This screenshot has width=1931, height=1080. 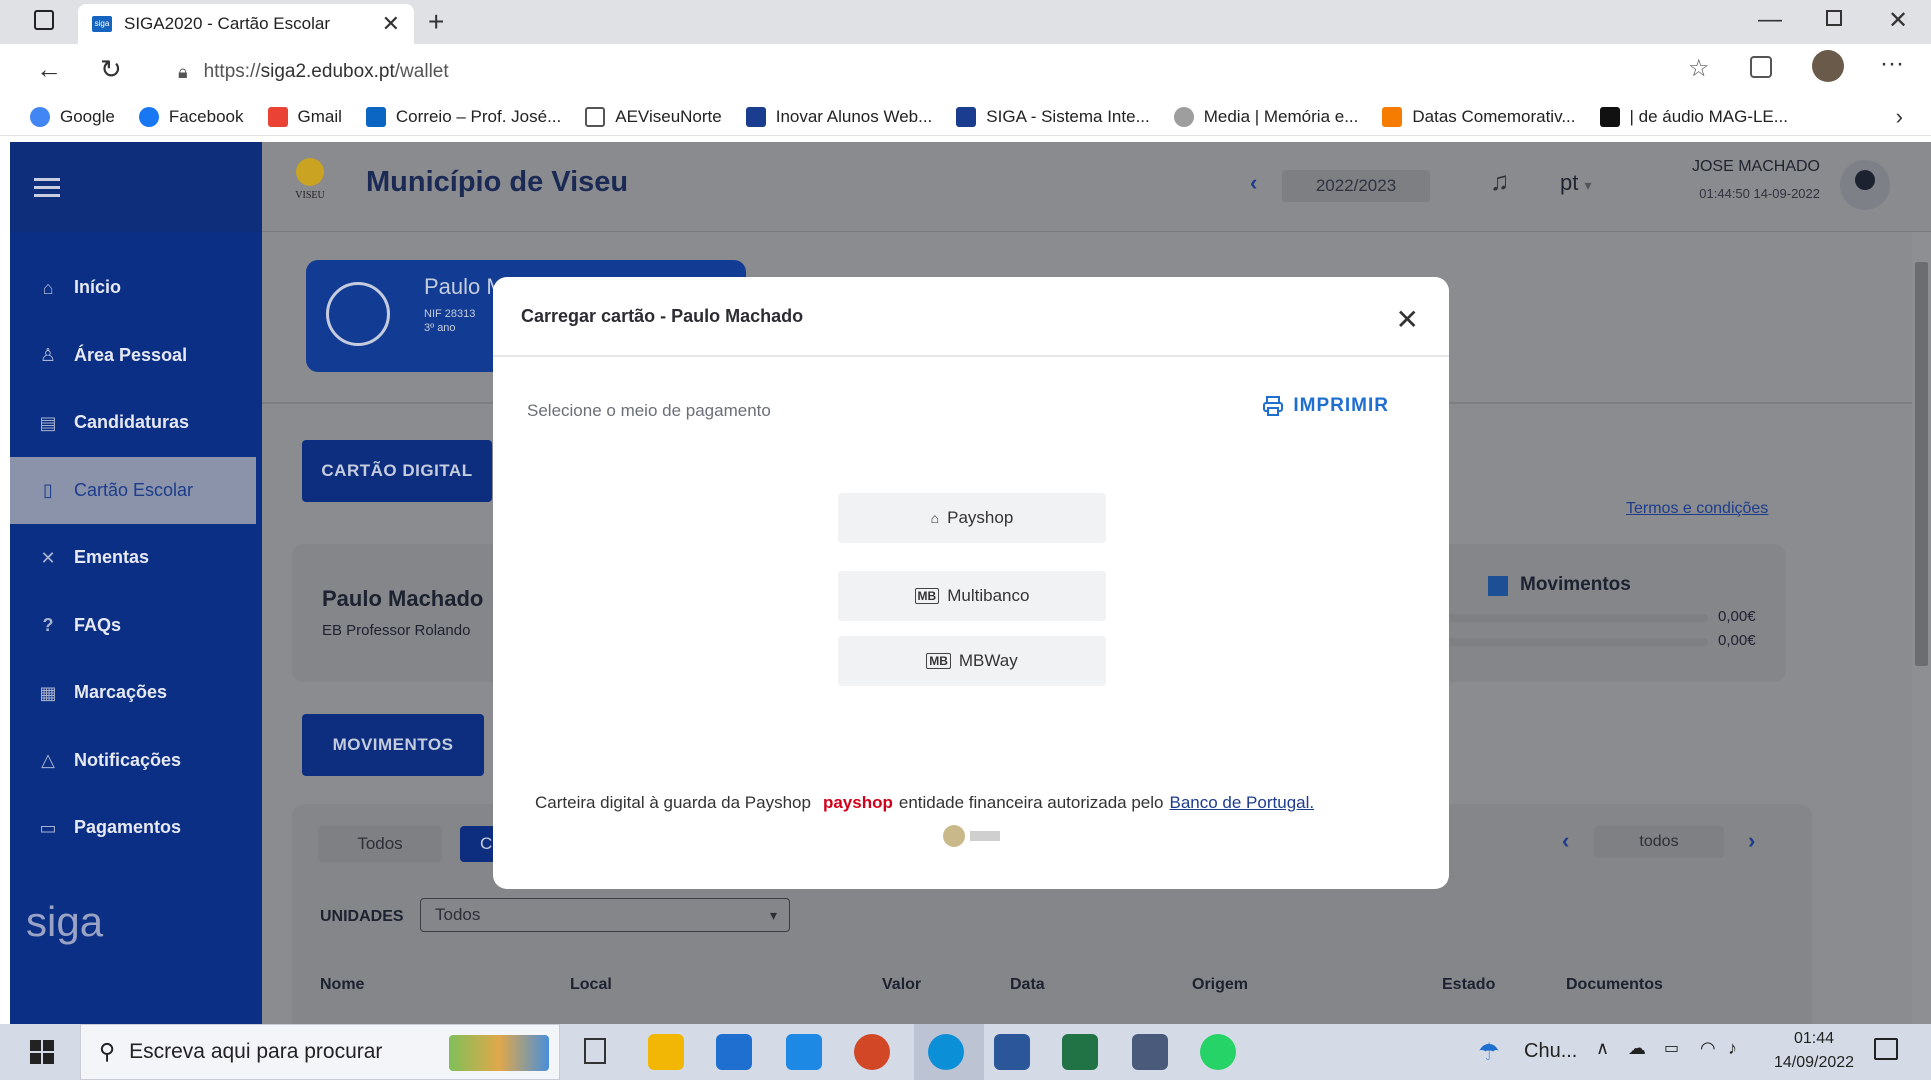 I want to click on terms-link: Termos e condições, so click(x=1697, y=509).